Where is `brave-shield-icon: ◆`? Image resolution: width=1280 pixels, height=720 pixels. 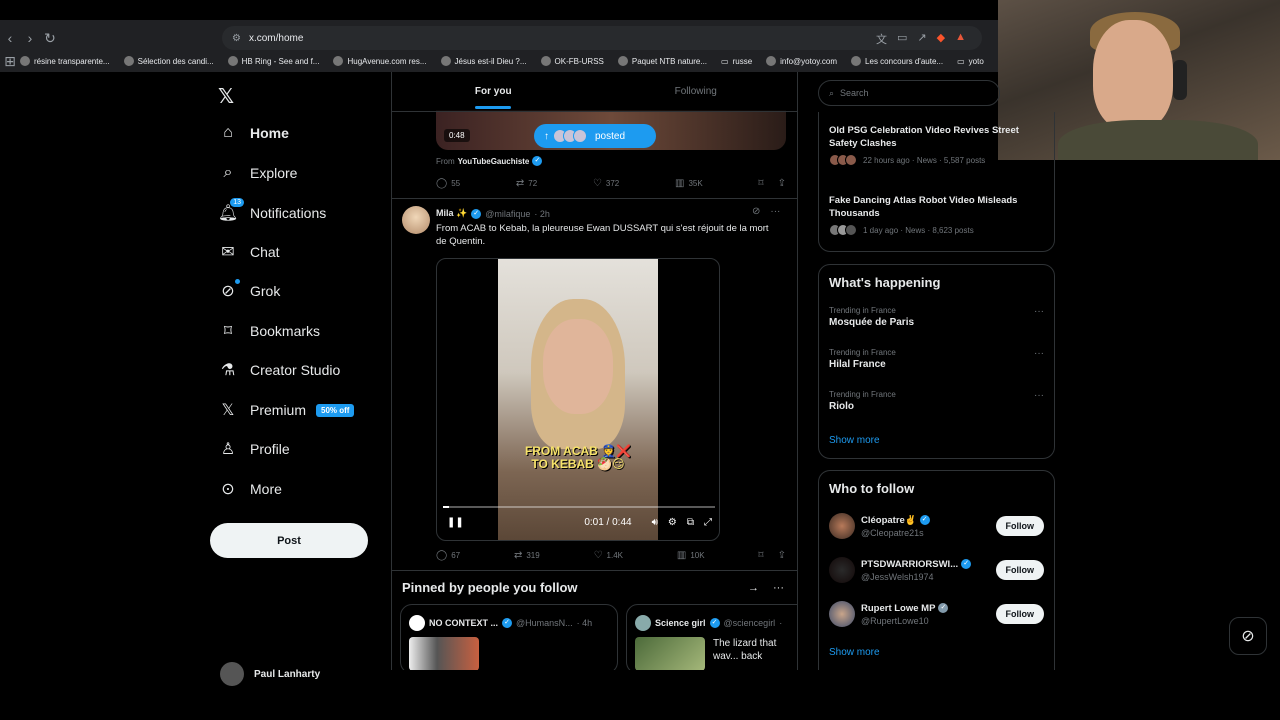 brave-shield-icon: ◆ is located at coordinates (941, 39).